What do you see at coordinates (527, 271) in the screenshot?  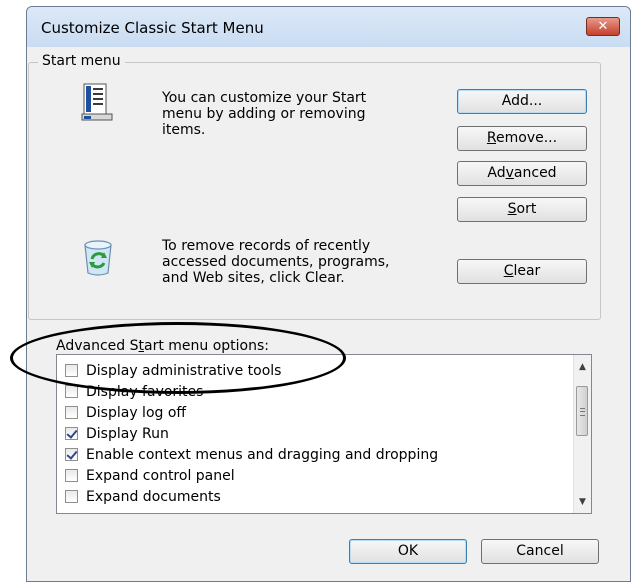 I see `clear-label-post: lear` at bounding box center [527, 271].